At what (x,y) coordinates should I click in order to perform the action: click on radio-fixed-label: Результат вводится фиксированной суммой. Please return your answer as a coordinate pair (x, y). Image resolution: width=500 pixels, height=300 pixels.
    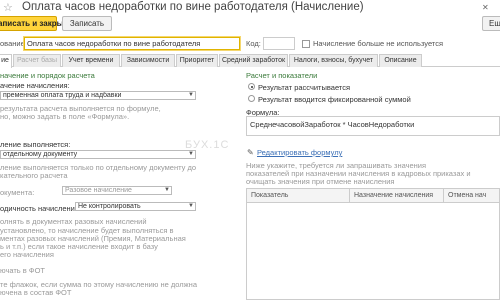
    Looking at the image, I should click on (334, 99).